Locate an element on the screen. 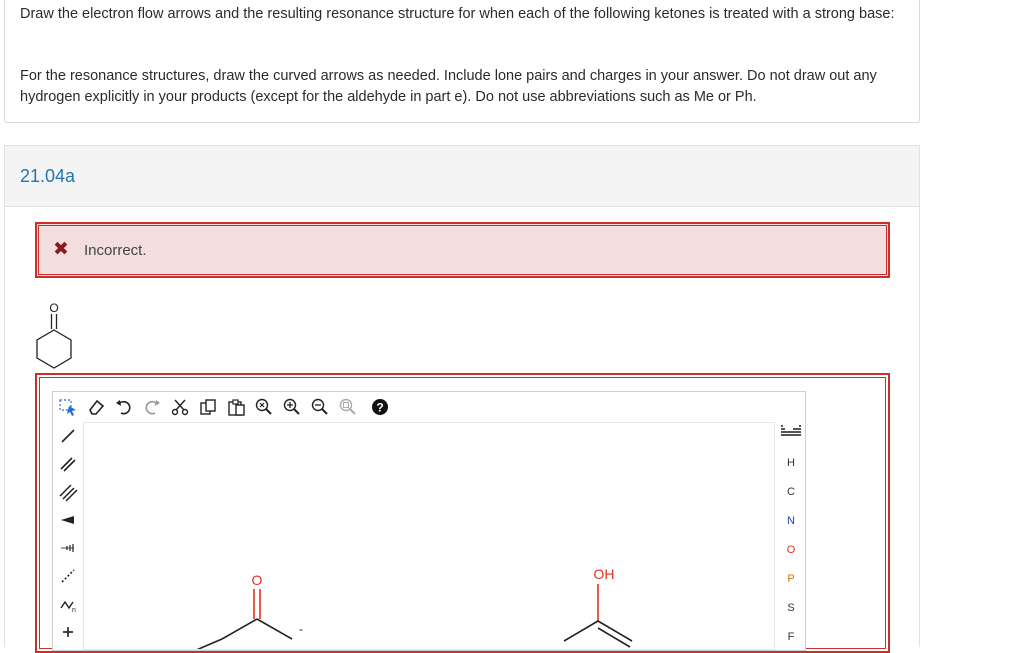  atom-button-c: C is located at coordinates (791, 492).